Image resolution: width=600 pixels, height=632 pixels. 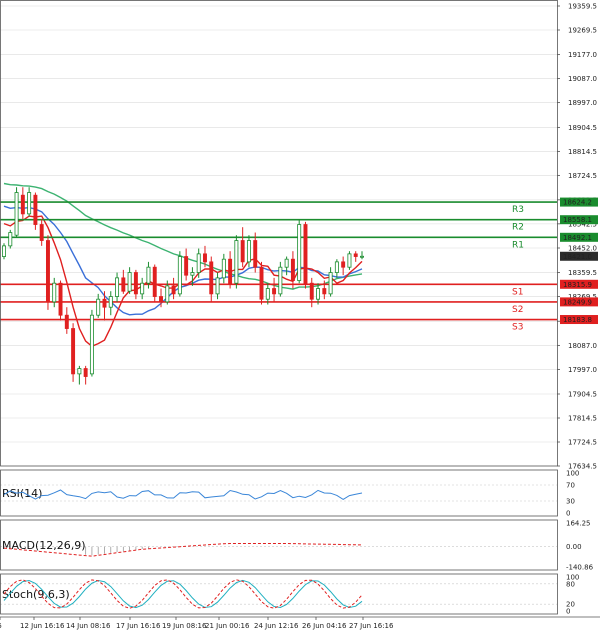 I want to click on price-tick-label: 19087.0, so click(x=582, y=79).